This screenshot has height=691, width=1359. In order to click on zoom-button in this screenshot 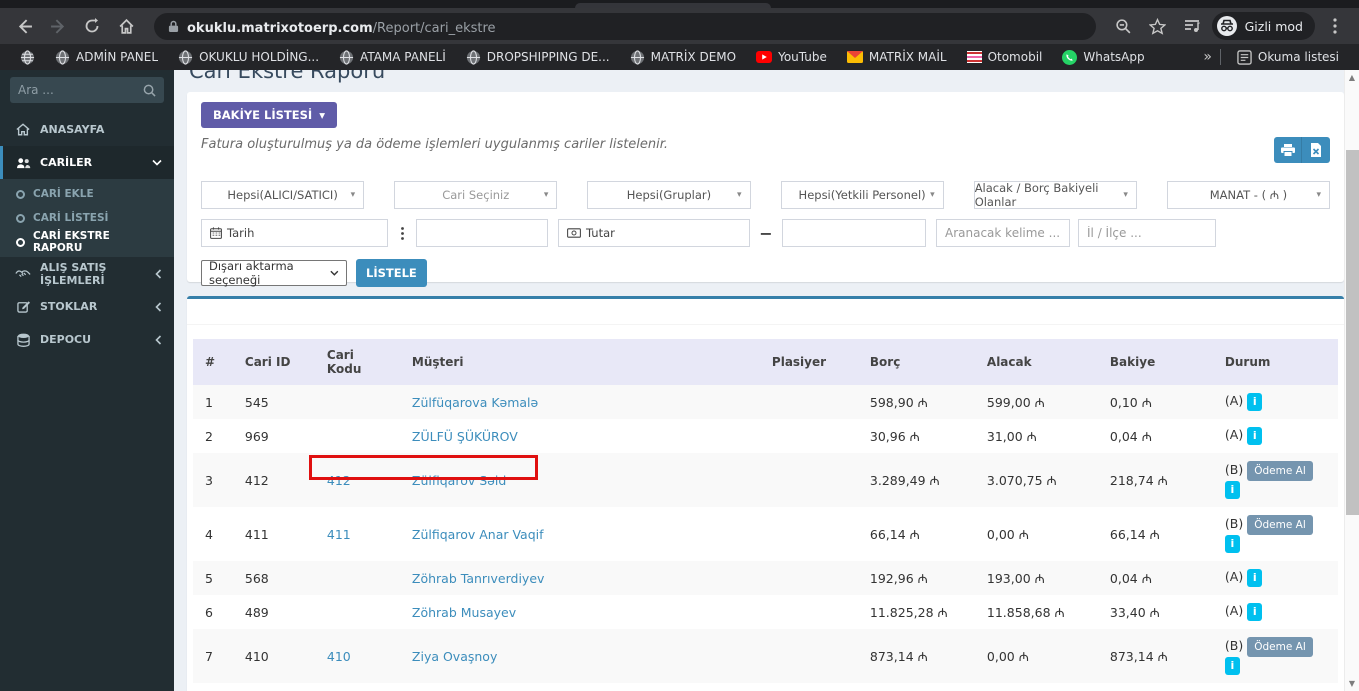, I will do `click(1124, 26)`.